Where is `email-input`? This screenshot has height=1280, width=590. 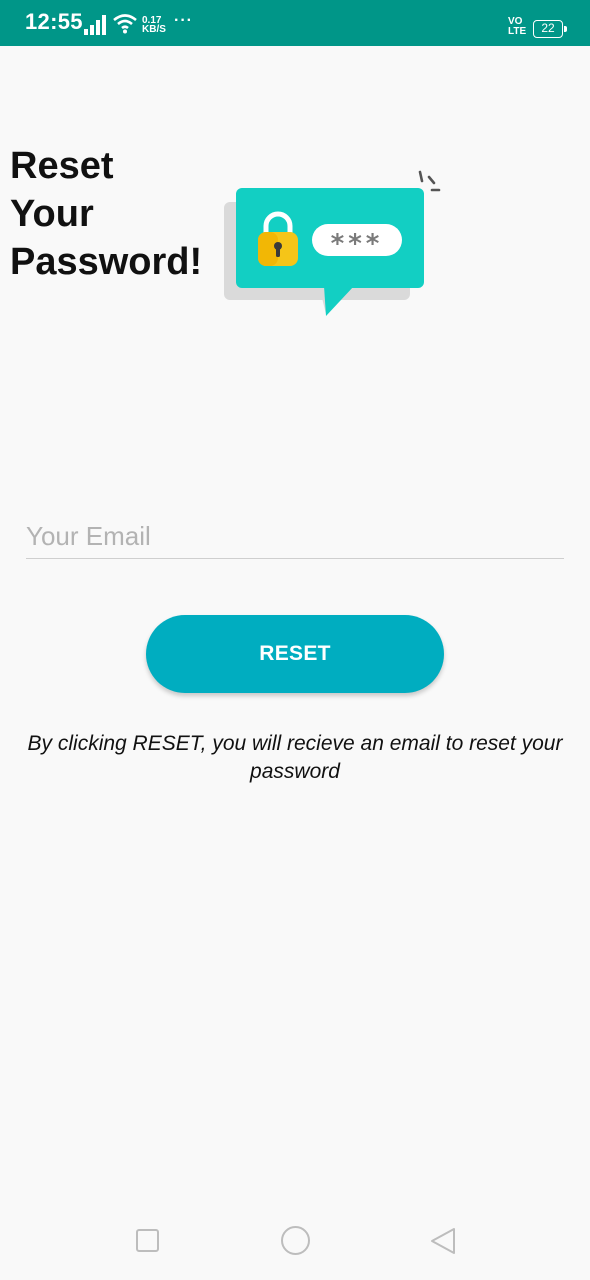 email-input is located at coordinates (295, 537).